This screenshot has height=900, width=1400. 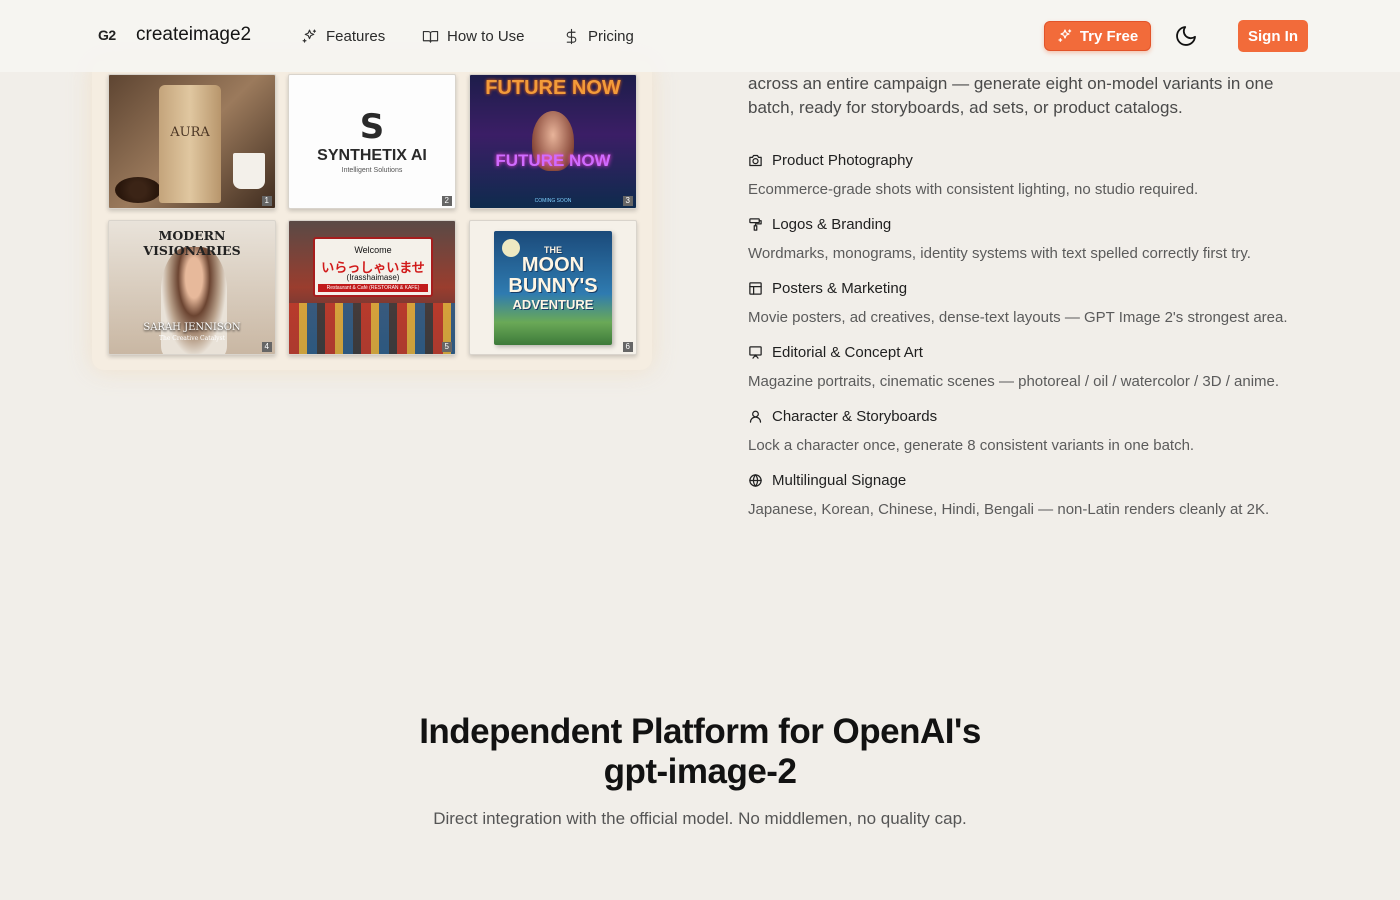 What do you see at coordinates (840, 288) in the screenshot?
I see `feature-title: Posters & Marketing` at bounding box center [840, 288].